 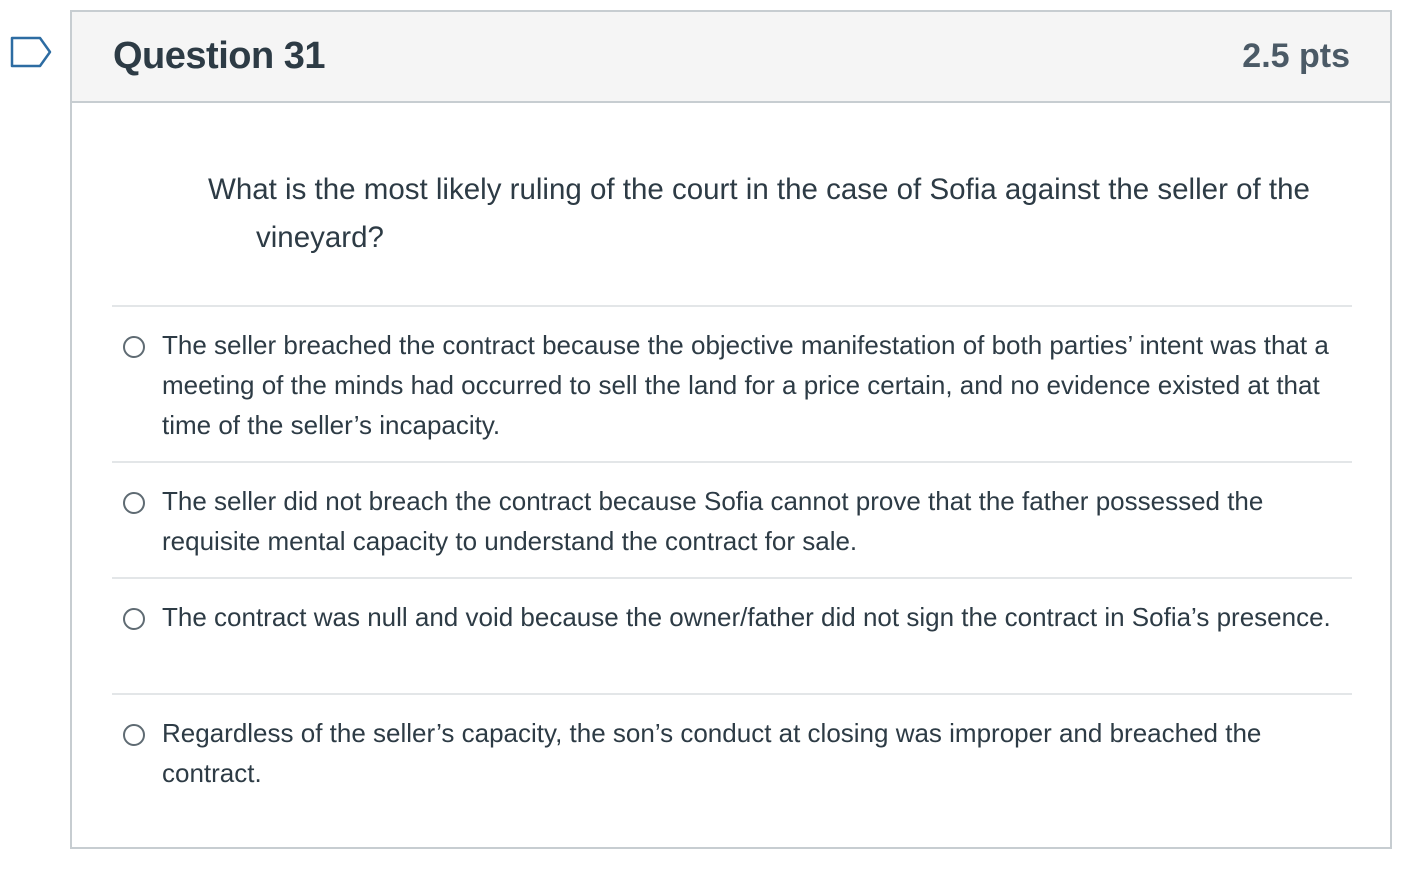 I want to click on question-header: Question 31 2.5 pts, so click(x=731, y=57).